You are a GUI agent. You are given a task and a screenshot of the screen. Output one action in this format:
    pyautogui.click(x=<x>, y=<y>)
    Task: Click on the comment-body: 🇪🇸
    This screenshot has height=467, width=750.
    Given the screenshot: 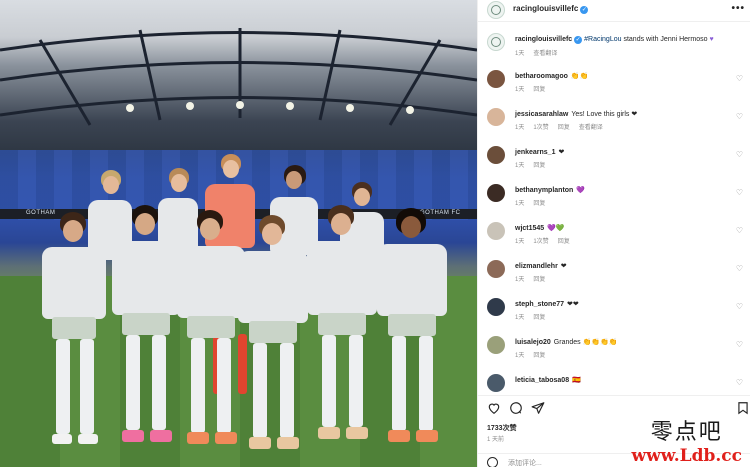 What is the action you would take?
    pyautogui.click(x=576, y=380)
    